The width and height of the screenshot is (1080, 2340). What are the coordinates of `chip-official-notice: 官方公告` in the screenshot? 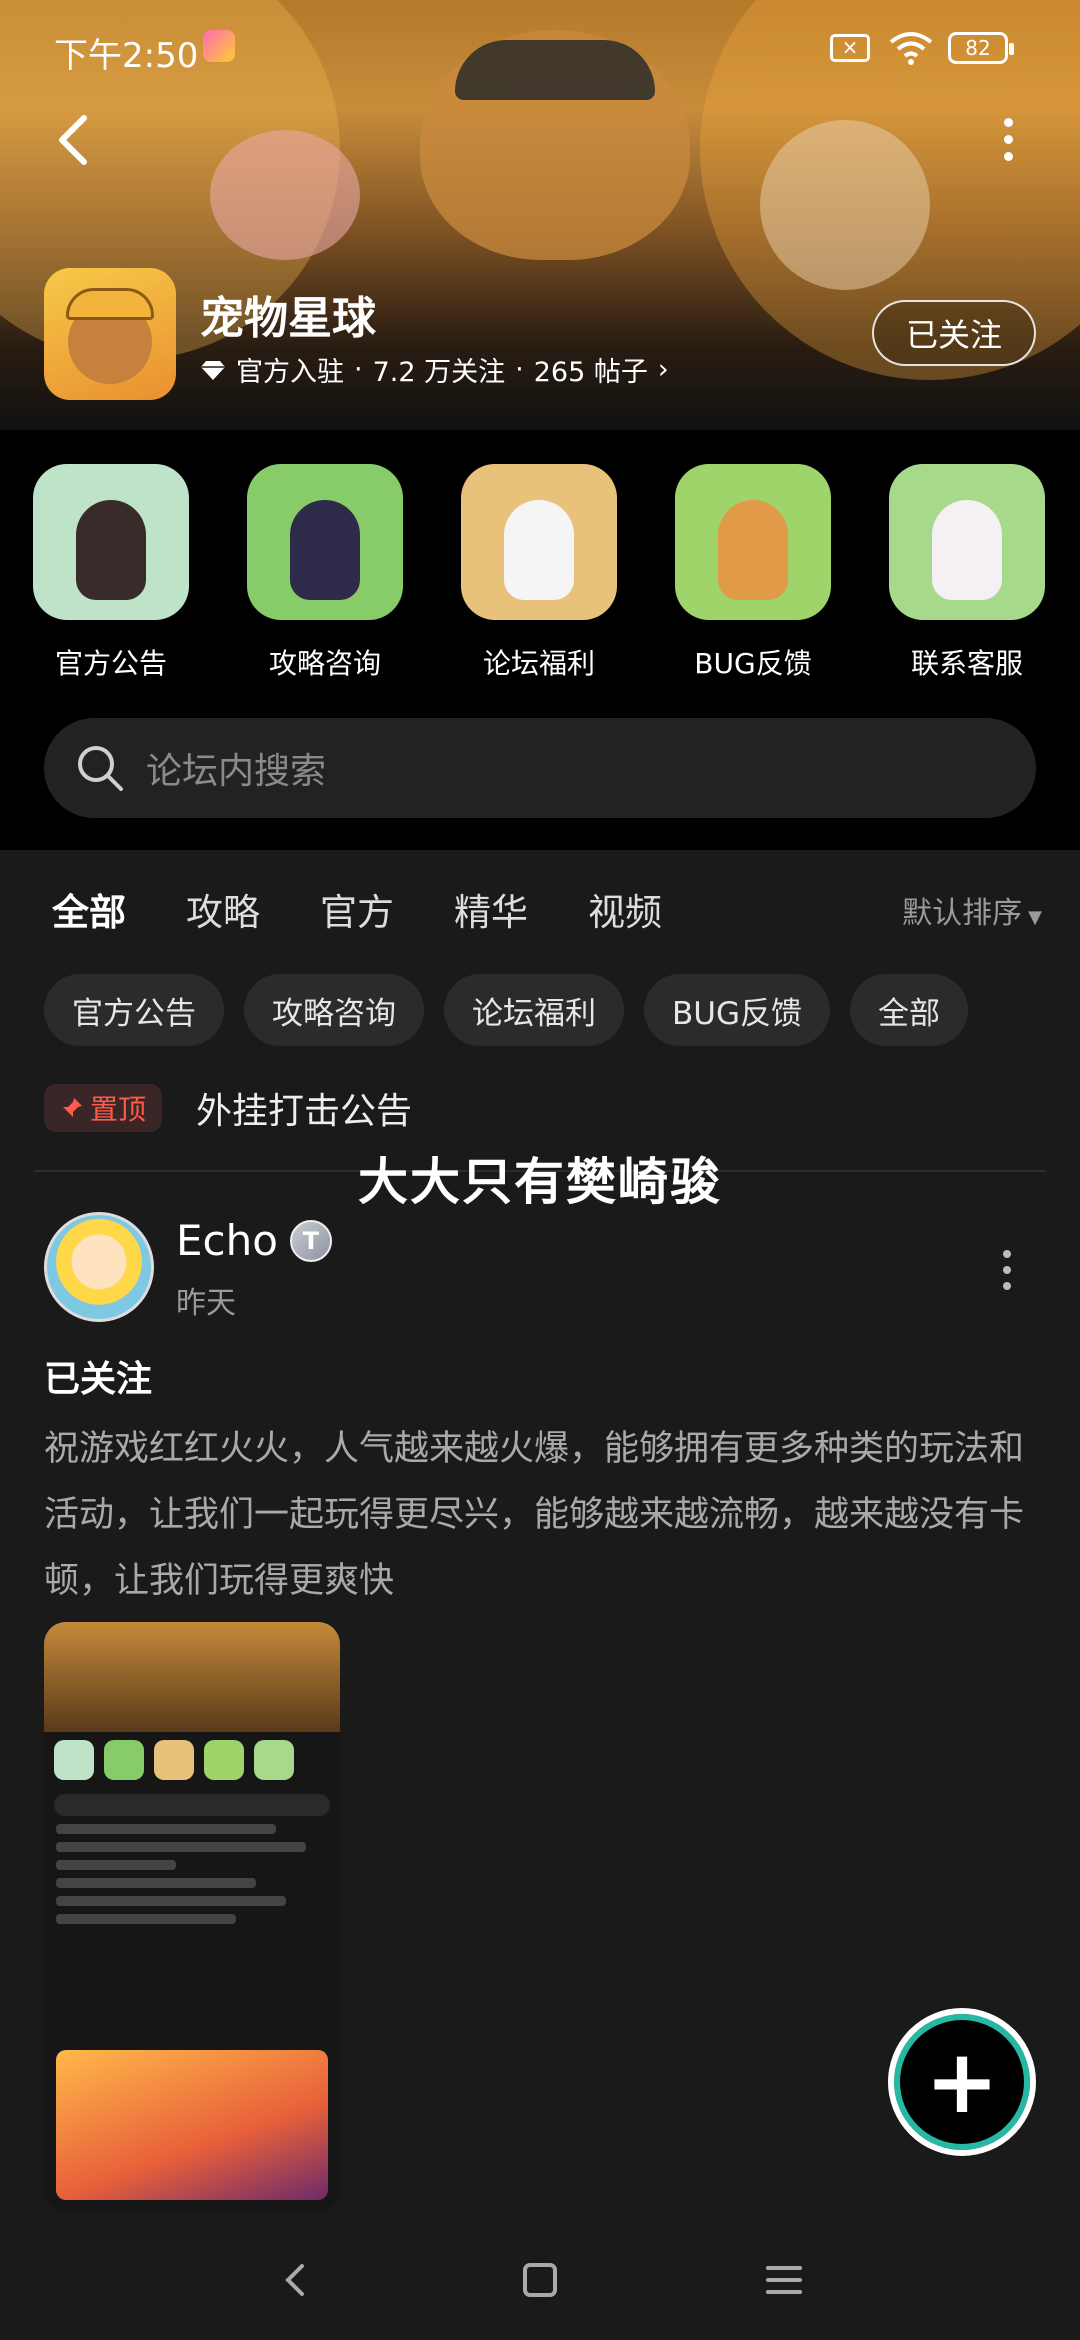 It's located at (134, 1010).